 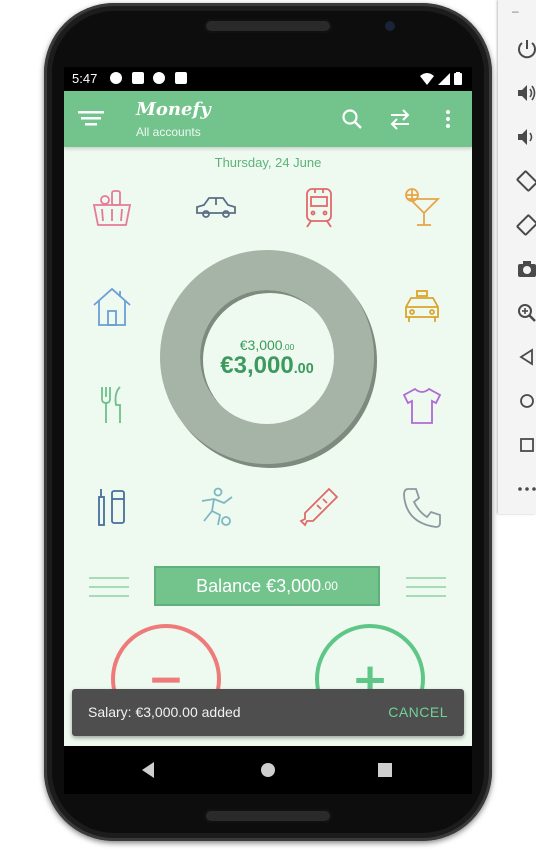 I want to click on overview-square-icon, so click(x=526, y=445).